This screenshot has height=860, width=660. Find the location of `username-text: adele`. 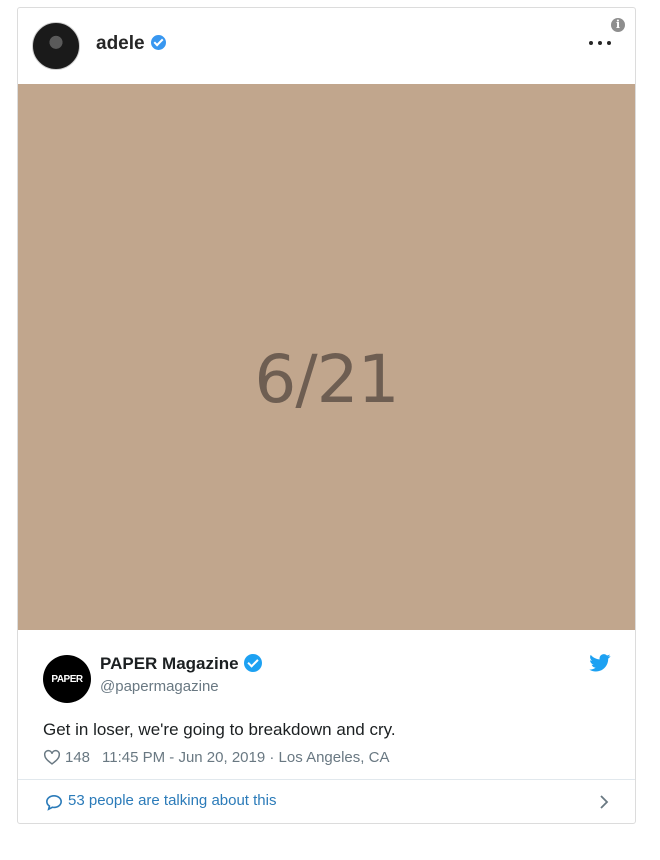

username-text: adele is located at coordinates (120, 43).